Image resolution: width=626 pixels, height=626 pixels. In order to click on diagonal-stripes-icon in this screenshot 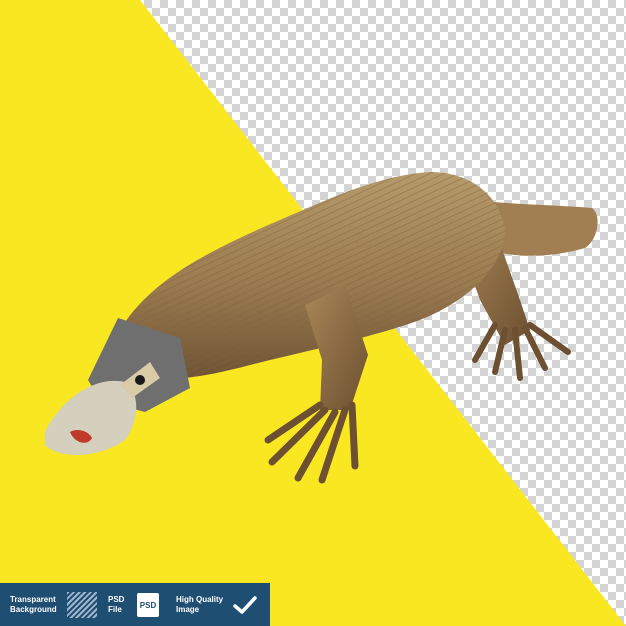, I will do `click(82, 605)`.